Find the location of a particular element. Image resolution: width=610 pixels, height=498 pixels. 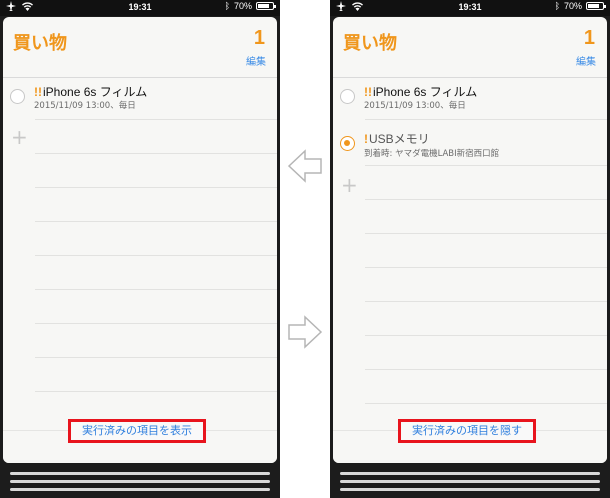

show-completed-button: 実行済みの項目を表示 is located at coordinates (137, 431).